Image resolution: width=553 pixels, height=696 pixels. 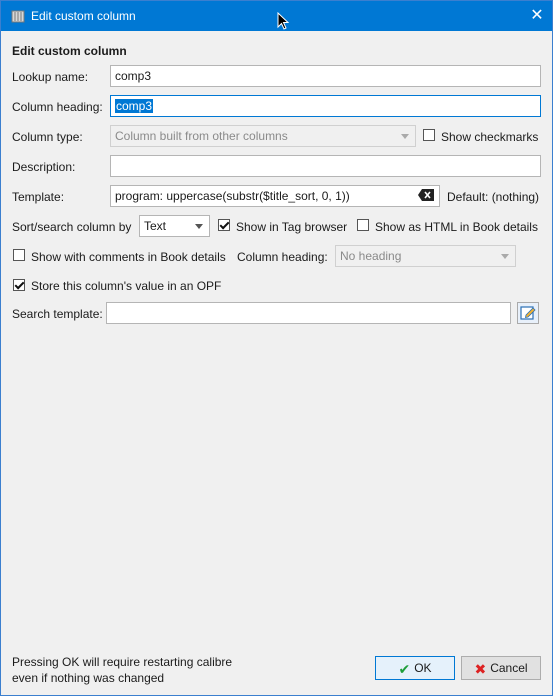 I want to click on show-with-comments-label: Show with comments in Book details, so click(x=128, y=257).